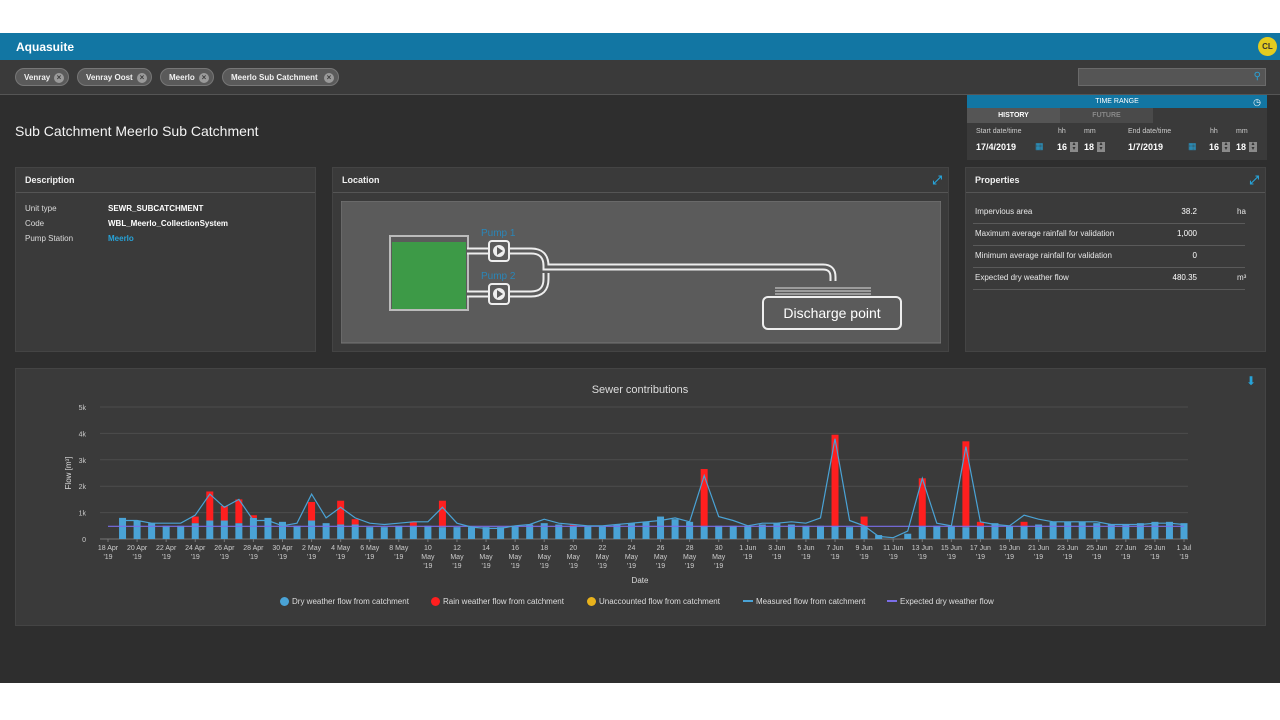  I want to click on tab-history: HISTORY, so click(1013, 115).